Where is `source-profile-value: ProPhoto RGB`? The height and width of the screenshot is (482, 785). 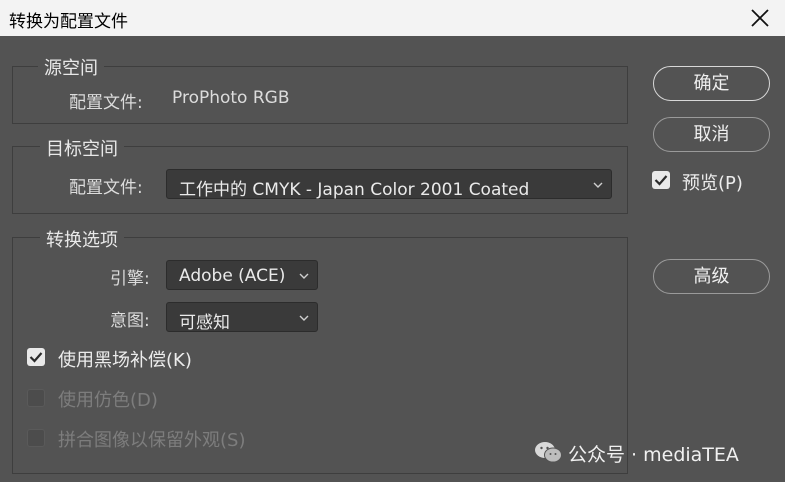 source-profile-value: ProPhoto RGB is located at coordinates (231, 98).